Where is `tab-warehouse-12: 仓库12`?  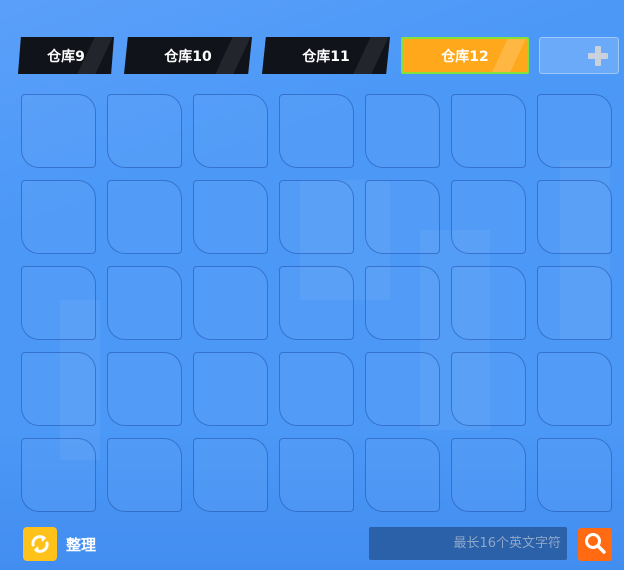
tab-warehouse-12: 仓库12 is located at coordinates (465, 55).